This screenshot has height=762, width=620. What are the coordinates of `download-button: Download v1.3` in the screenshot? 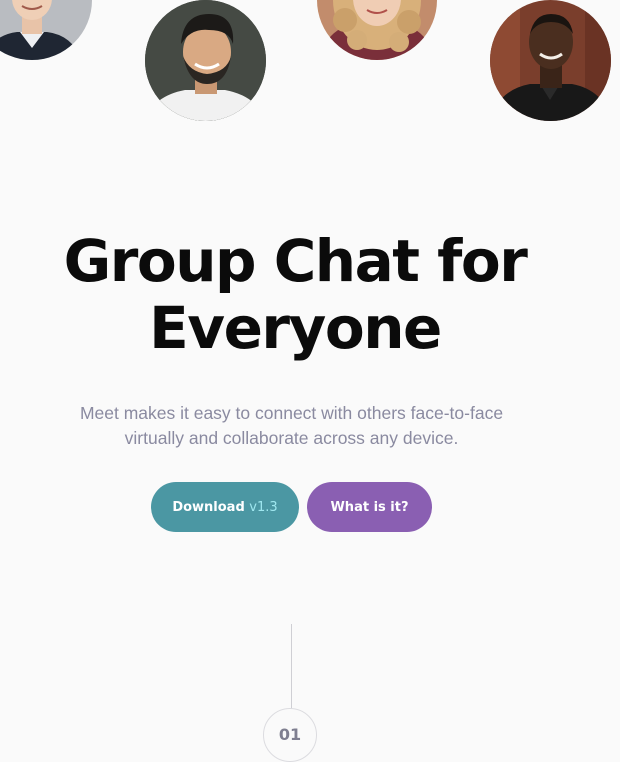 It's located at (225, 507).